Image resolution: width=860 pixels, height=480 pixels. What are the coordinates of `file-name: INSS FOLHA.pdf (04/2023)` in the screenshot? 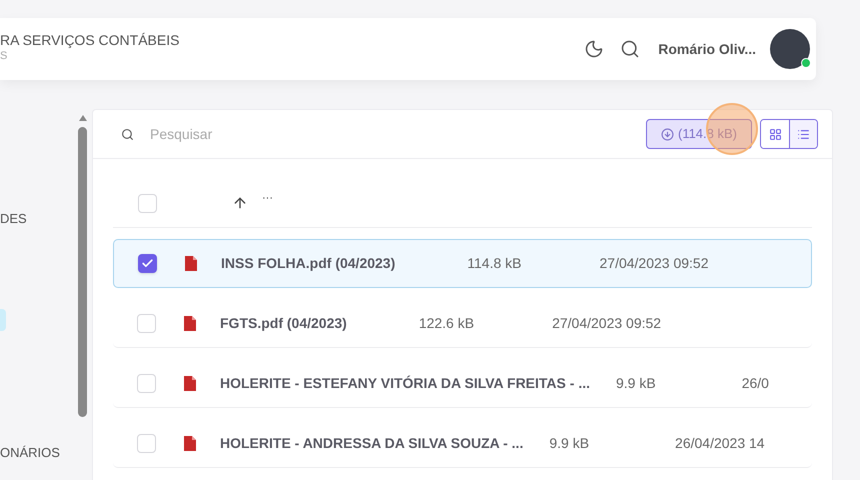 It's located at (308, 263).